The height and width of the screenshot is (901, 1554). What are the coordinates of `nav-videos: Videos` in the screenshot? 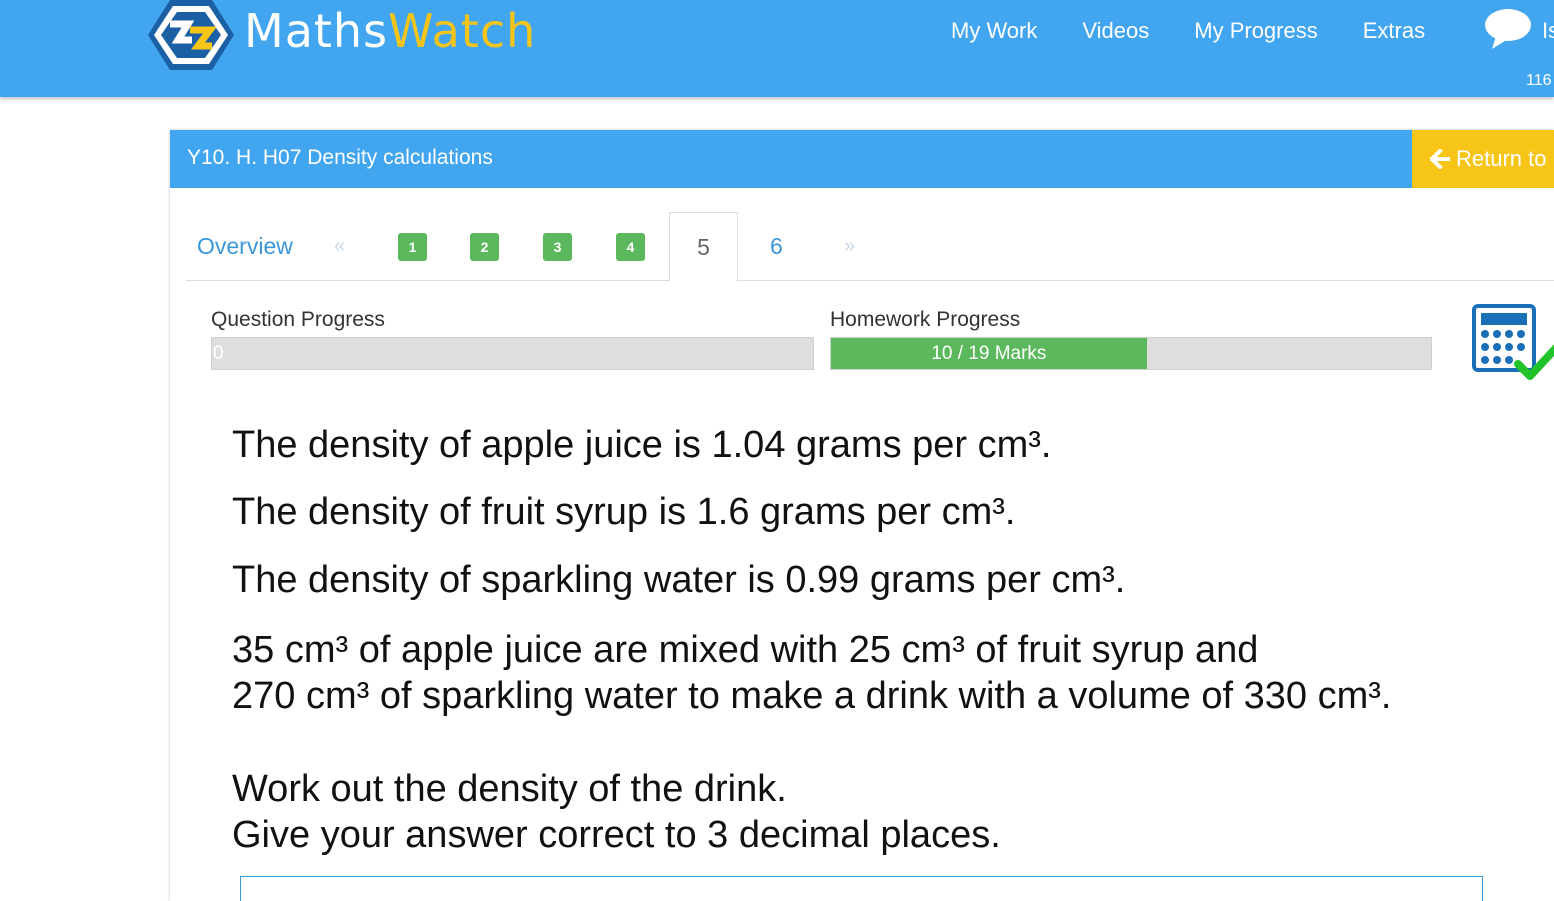 It's located at (1115, 31).